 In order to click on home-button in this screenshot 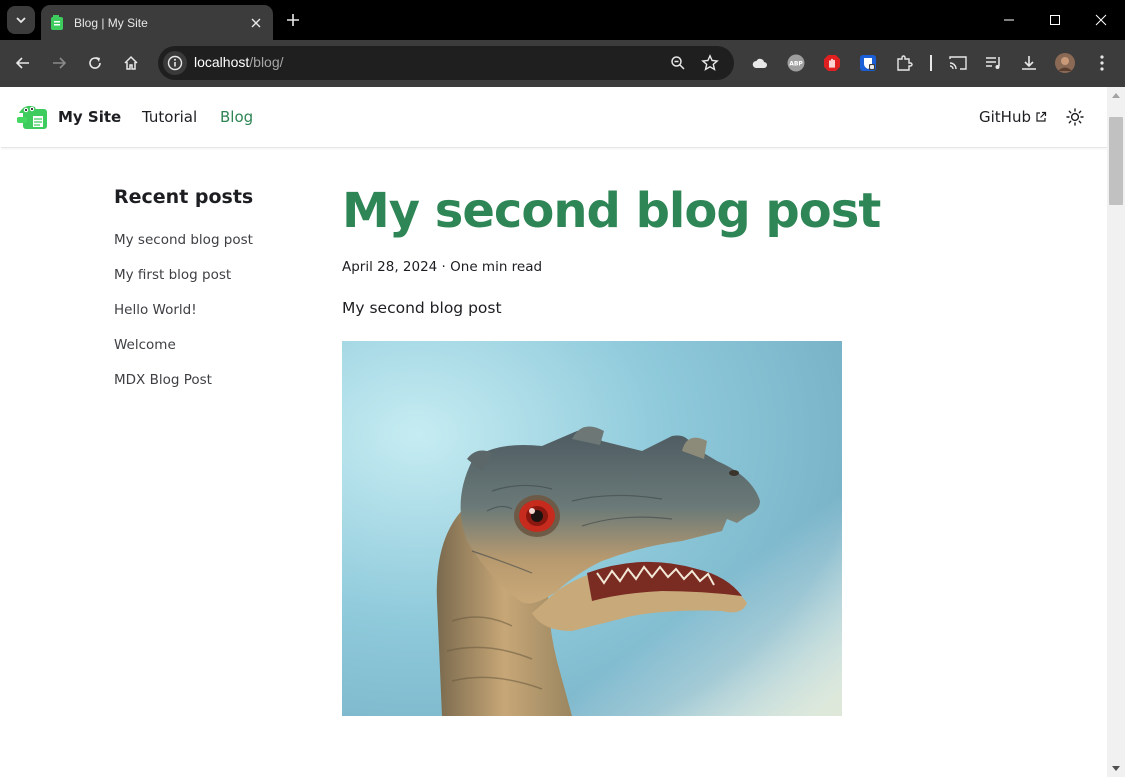, I will do `click(131, 63)`.